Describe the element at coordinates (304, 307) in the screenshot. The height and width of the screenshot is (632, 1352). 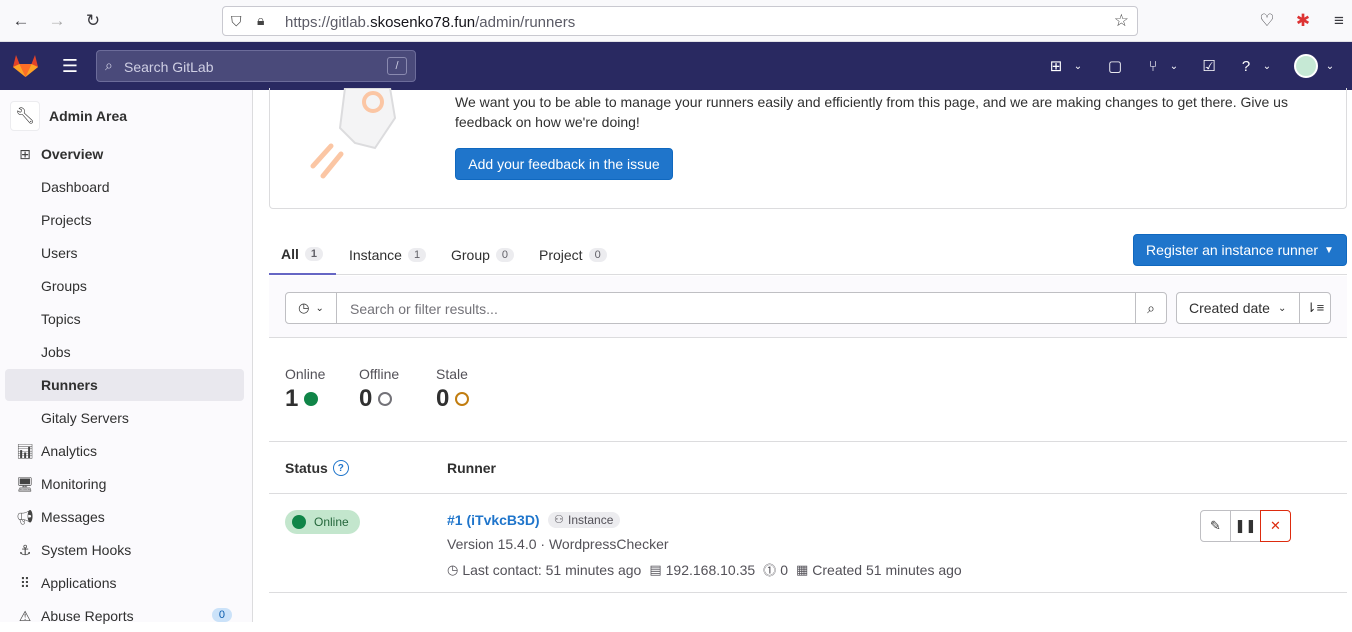
I see `history-icon: ◷` at that location.